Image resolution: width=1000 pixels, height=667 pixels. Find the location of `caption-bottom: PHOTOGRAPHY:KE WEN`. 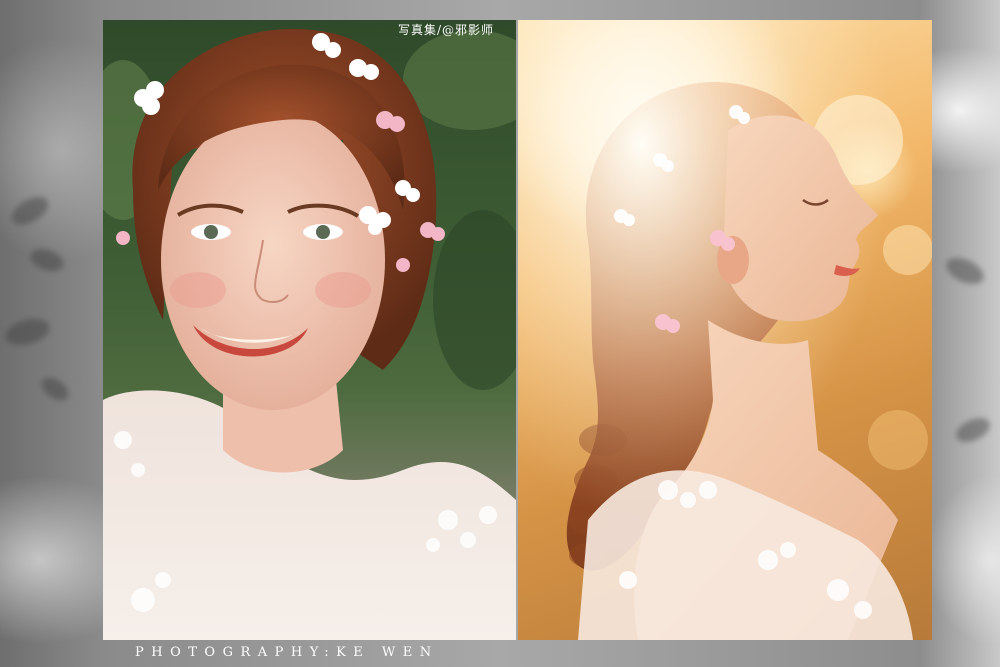

caption-bottom: PHOTOGRAPHY:KE WEN is located at coordinates (287, 652).